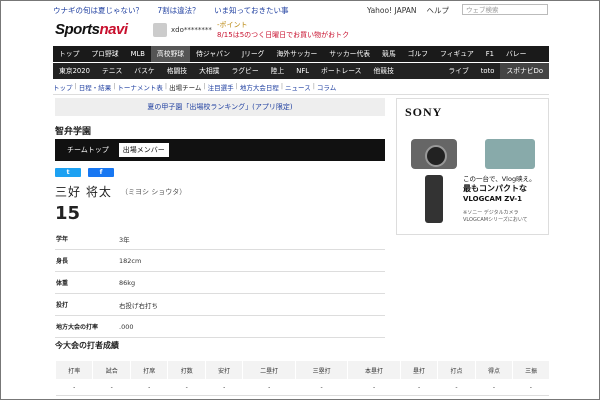 The image size is (600, 400). What do you see at coordinates (349, 54) in the screenshot?
I see `main-nav-item: サッカー代表` at bounding box center [349, 54].